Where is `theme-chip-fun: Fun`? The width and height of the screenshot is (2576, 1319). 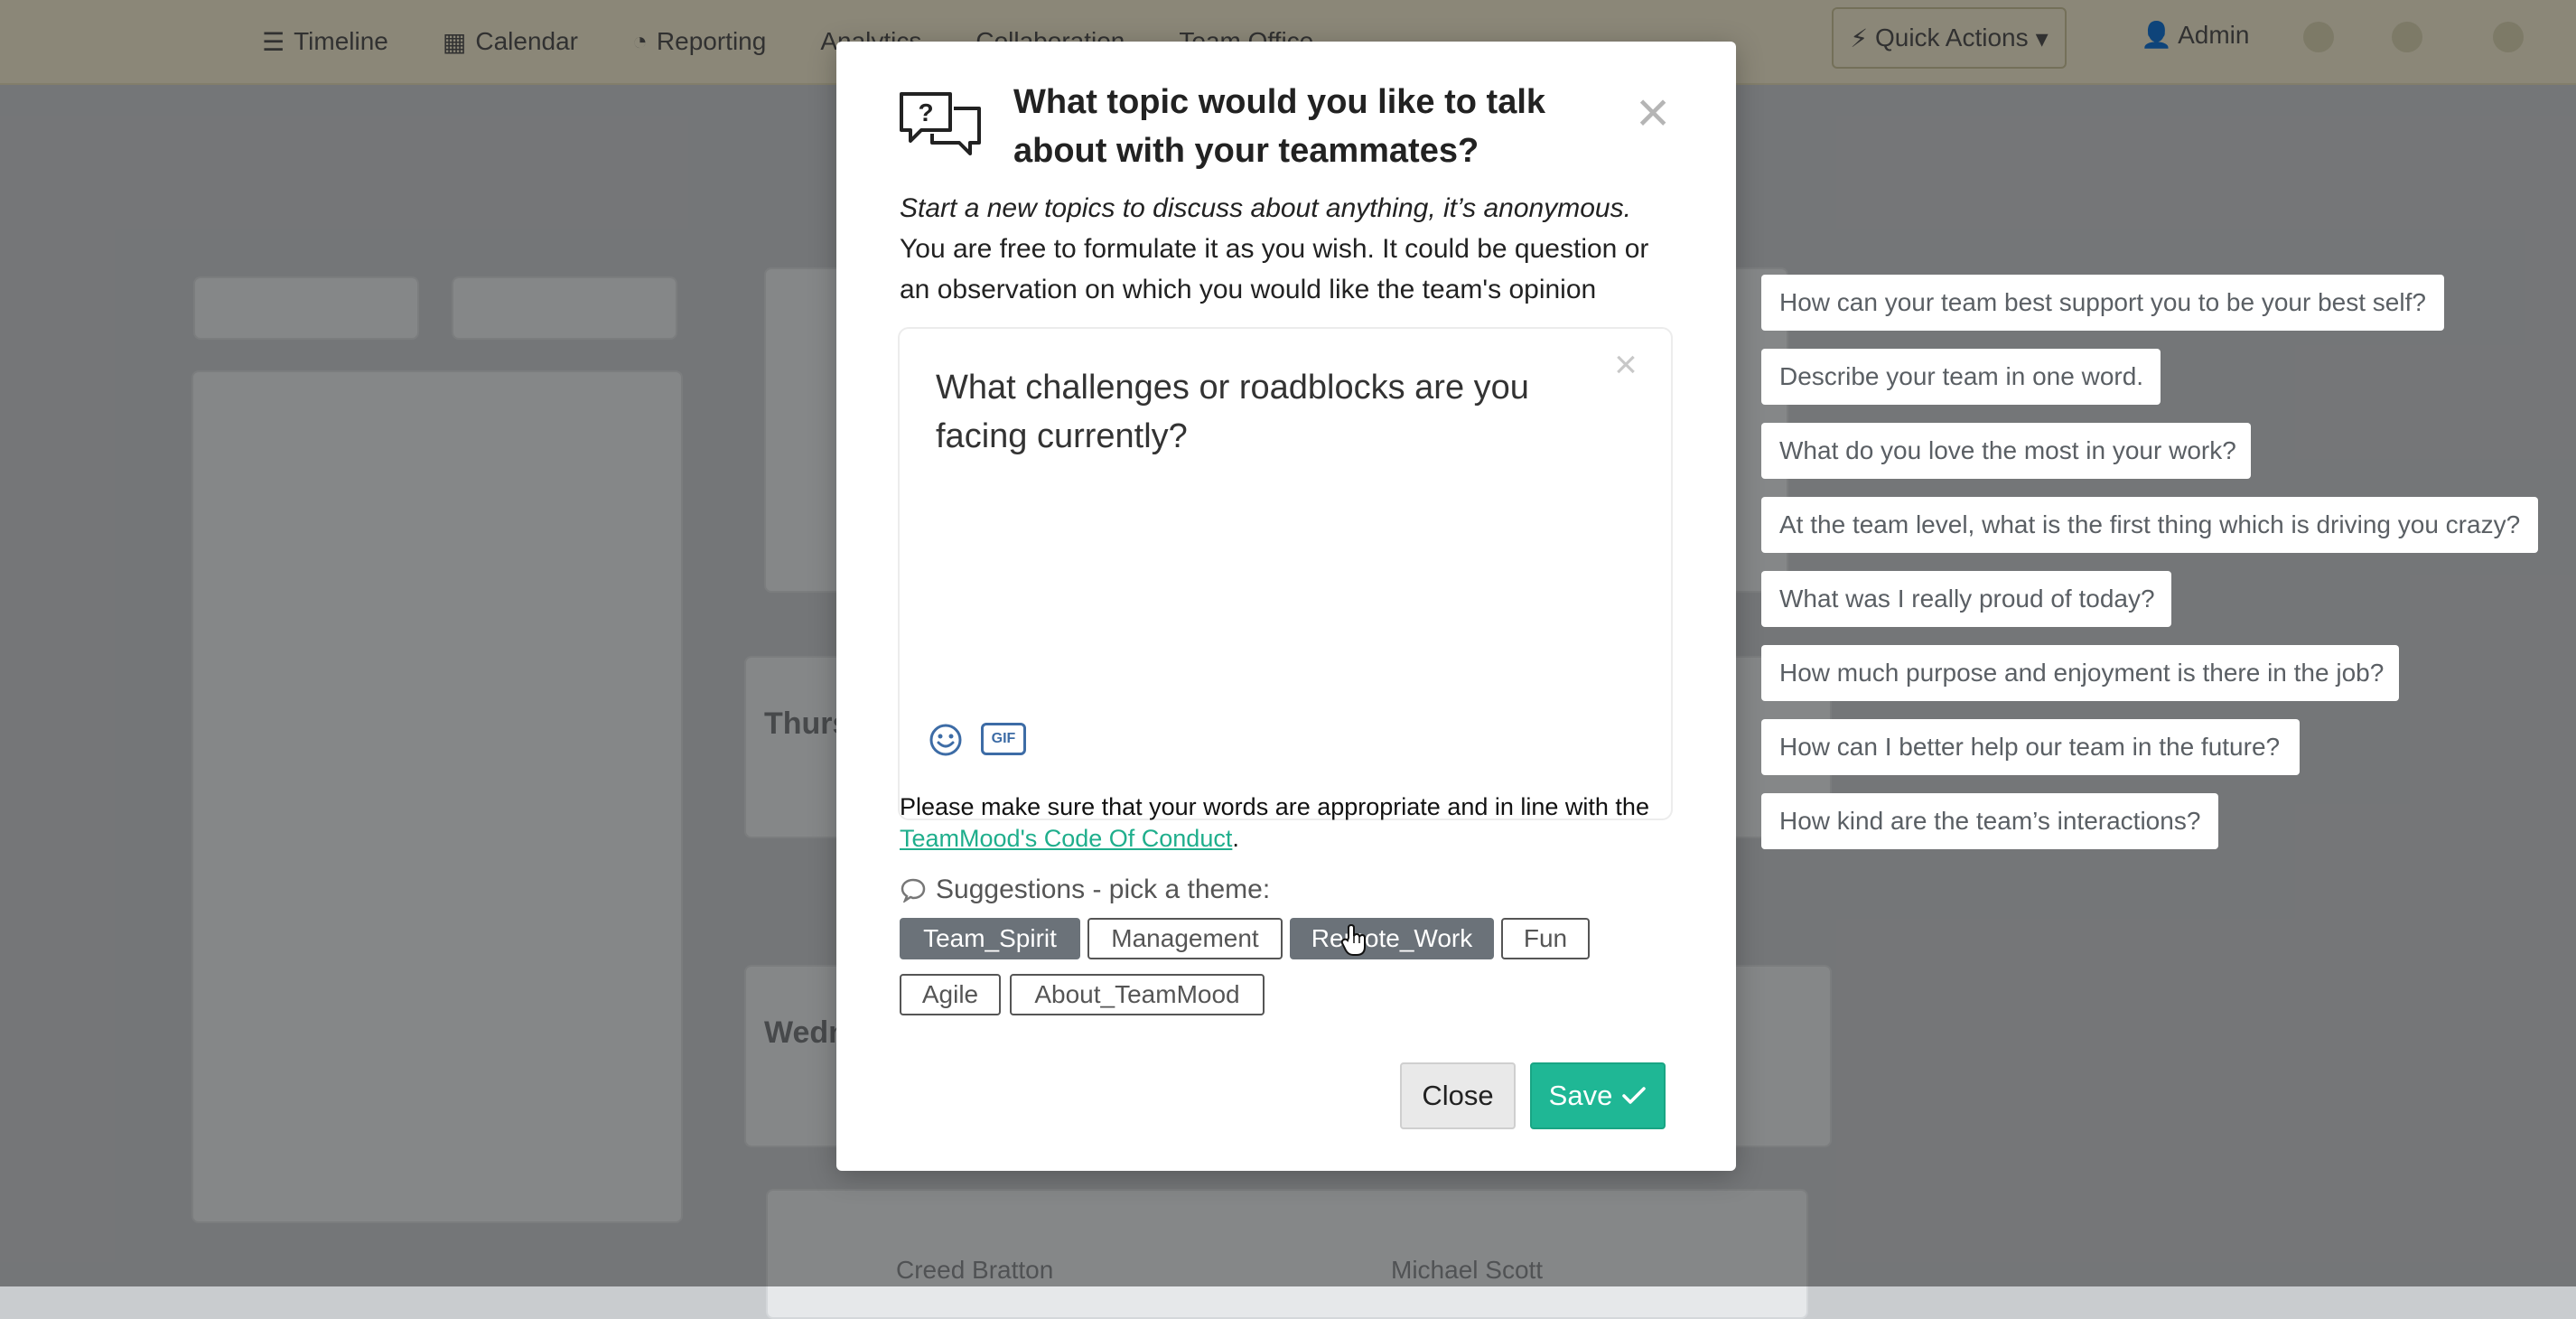
theme-chip-fun: Fun is located at coordinates (1545, 938).